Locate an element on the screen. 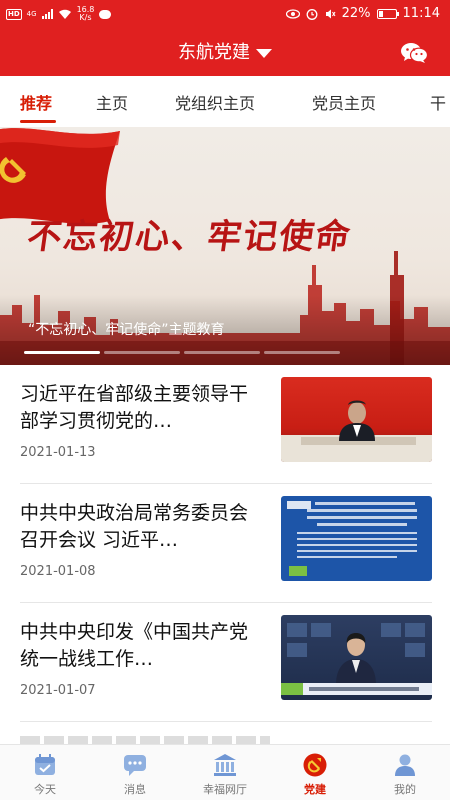 The height and width of the screenshot is (800, 450). bottom-navigation: 今天 消息 幸福网厅 党建 我的 is located at coordinates (225, 772).